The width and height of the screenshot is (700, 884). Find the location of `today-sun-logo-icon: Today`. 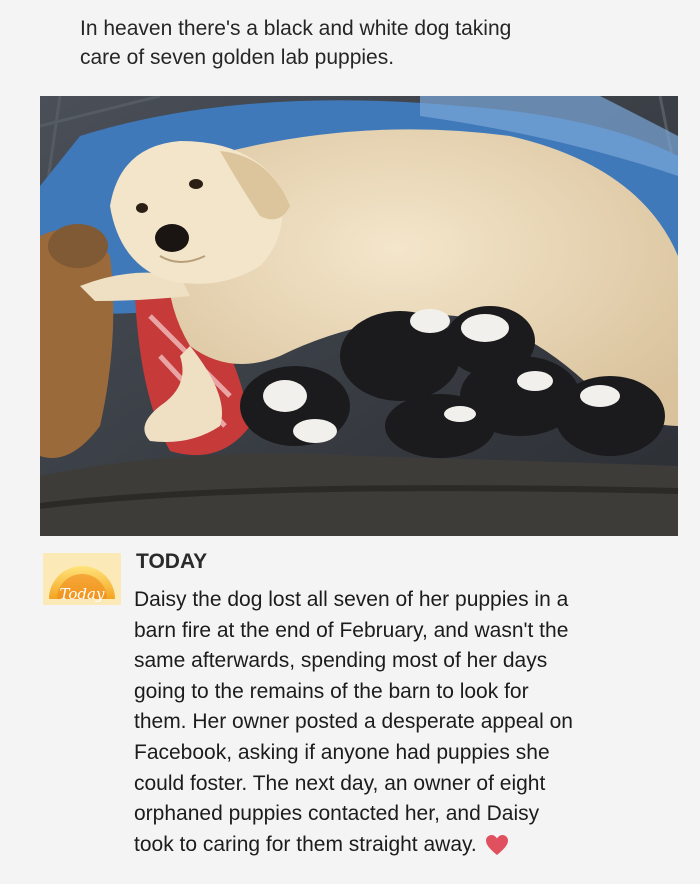

today-sun-logo-icon: Today is located at coordinates (82, 579).